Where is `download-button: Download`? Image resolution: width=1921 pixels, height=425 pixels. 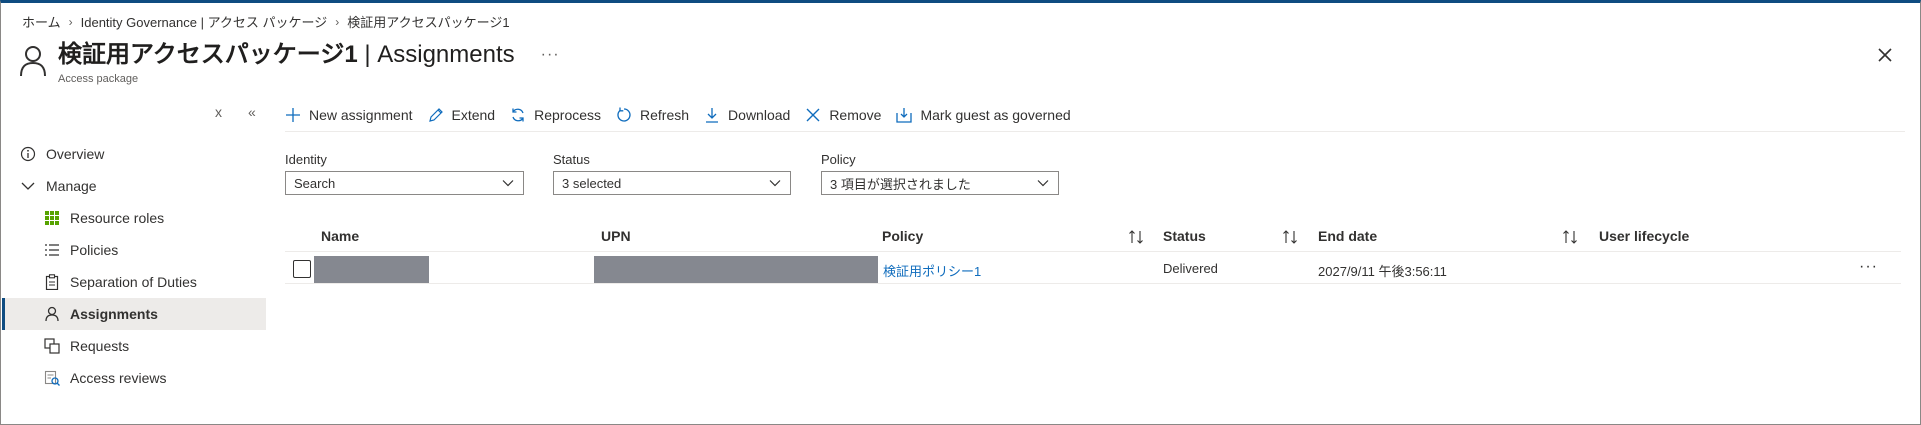 download-button: Download is located at coordinates (747, 115).